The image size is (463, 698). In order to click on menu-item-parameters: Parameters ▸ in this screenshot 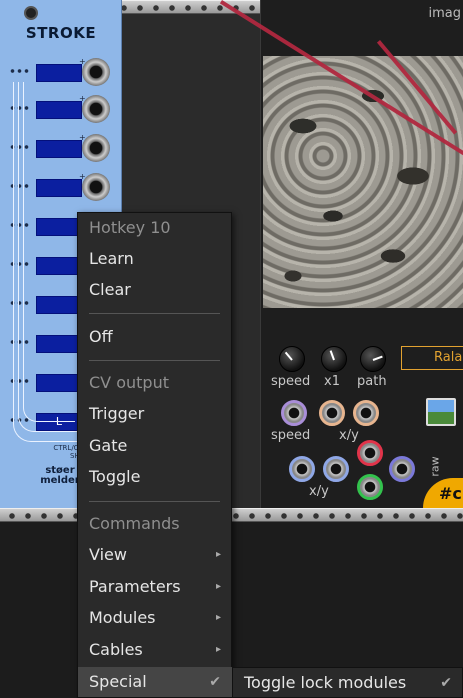, I will do `click(155, 587)`.